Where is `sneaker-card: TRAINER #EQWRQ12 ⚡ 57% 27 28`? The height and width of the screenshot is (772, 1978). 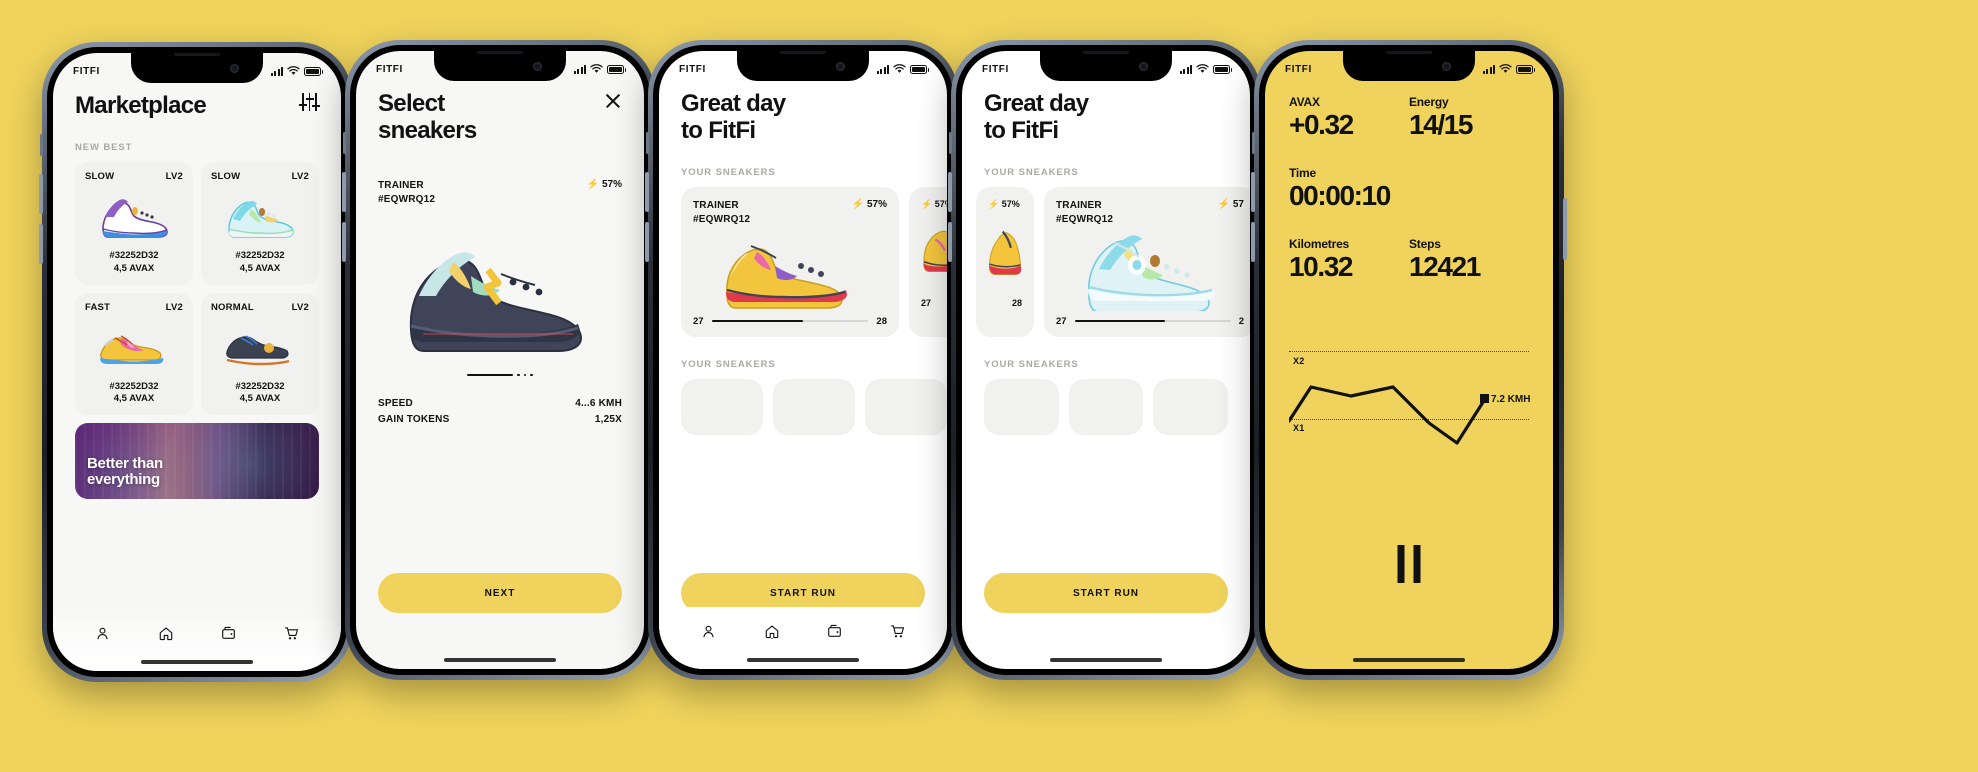 sneaker-card: TRAINER #EQWRQ12 ⚡ 57% 27 28 is located at coordinates (790, 261).